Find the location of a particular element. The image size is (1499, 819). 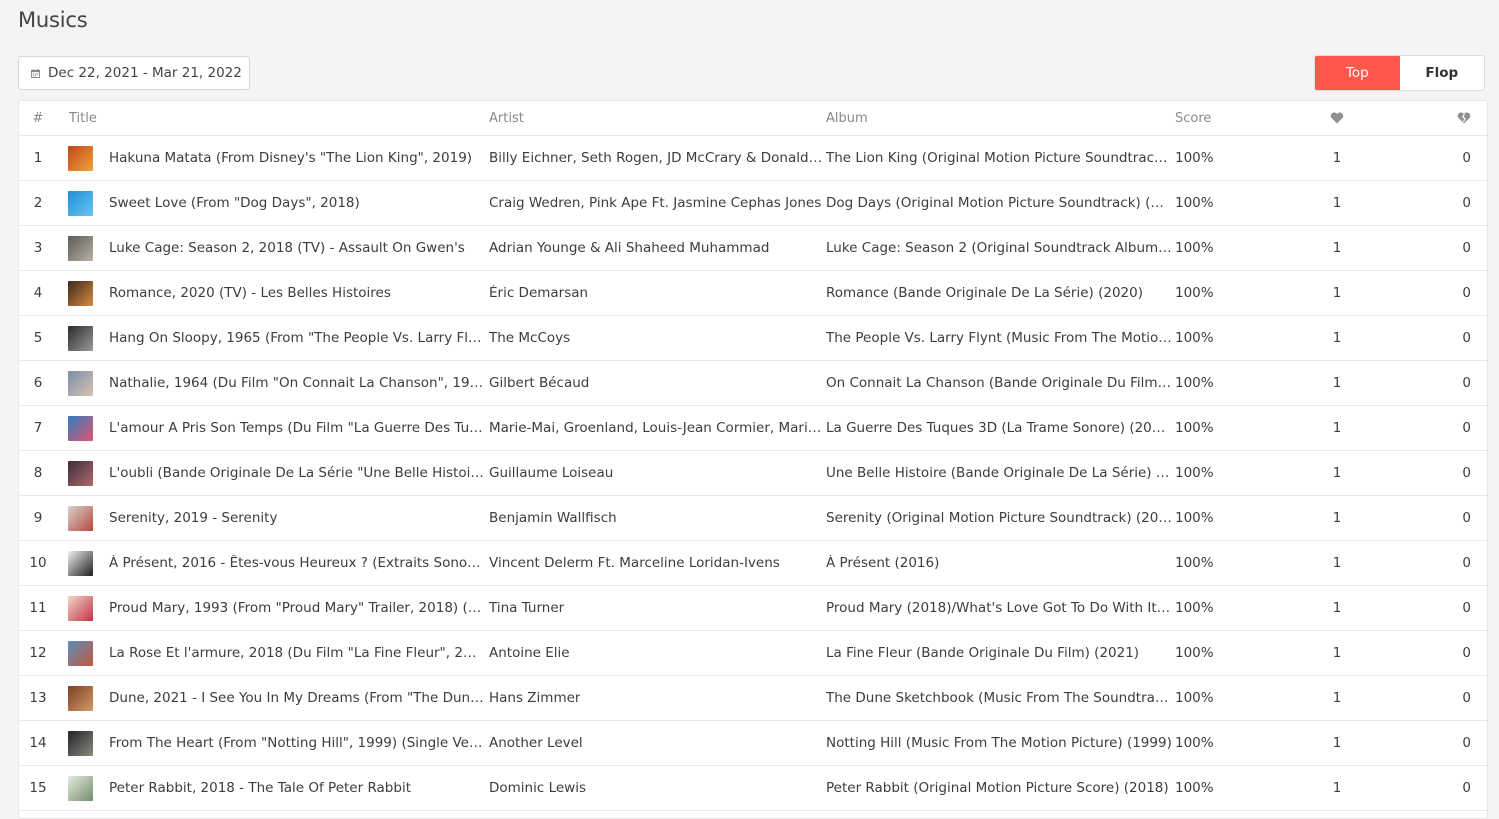

header-likes is located at coordinates (1337, 118).